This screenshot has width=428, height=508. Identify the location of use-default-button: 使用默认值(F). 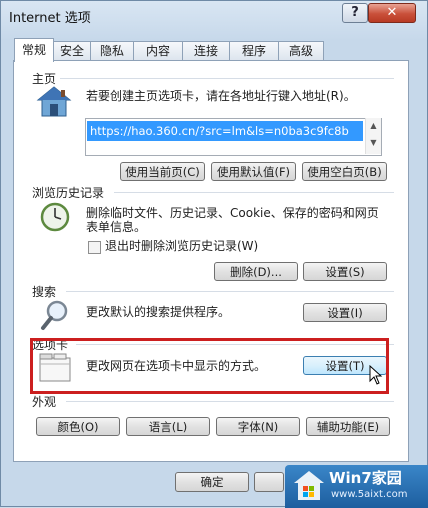
(253, 171).